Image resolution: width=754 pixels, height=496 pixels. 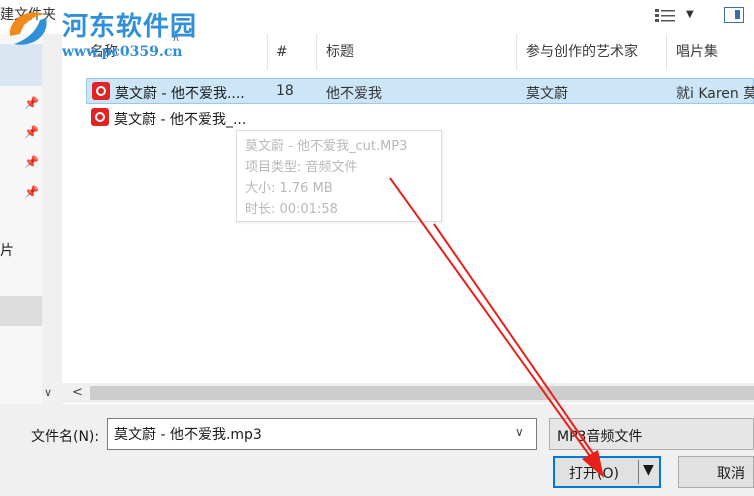 I want to click on nav-item-label-fragment: 片, so click(x=7, y=250).